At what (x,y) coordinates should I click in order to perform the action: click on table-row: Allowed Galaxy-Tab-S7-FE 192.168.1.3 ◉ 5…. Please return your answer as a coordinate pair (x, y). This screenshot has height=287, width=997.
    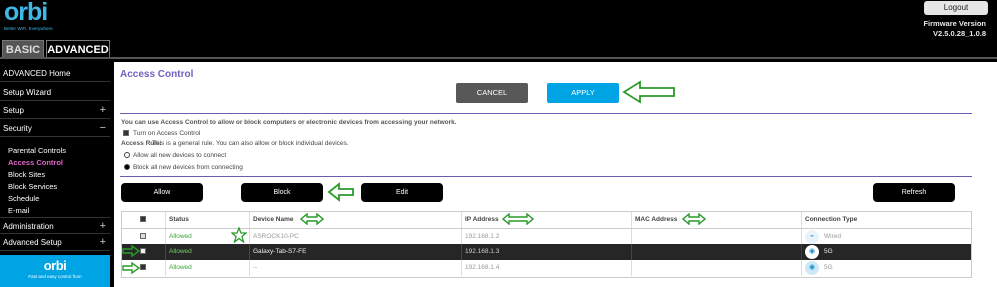
    Looking at the image, I should click on (546, 252).